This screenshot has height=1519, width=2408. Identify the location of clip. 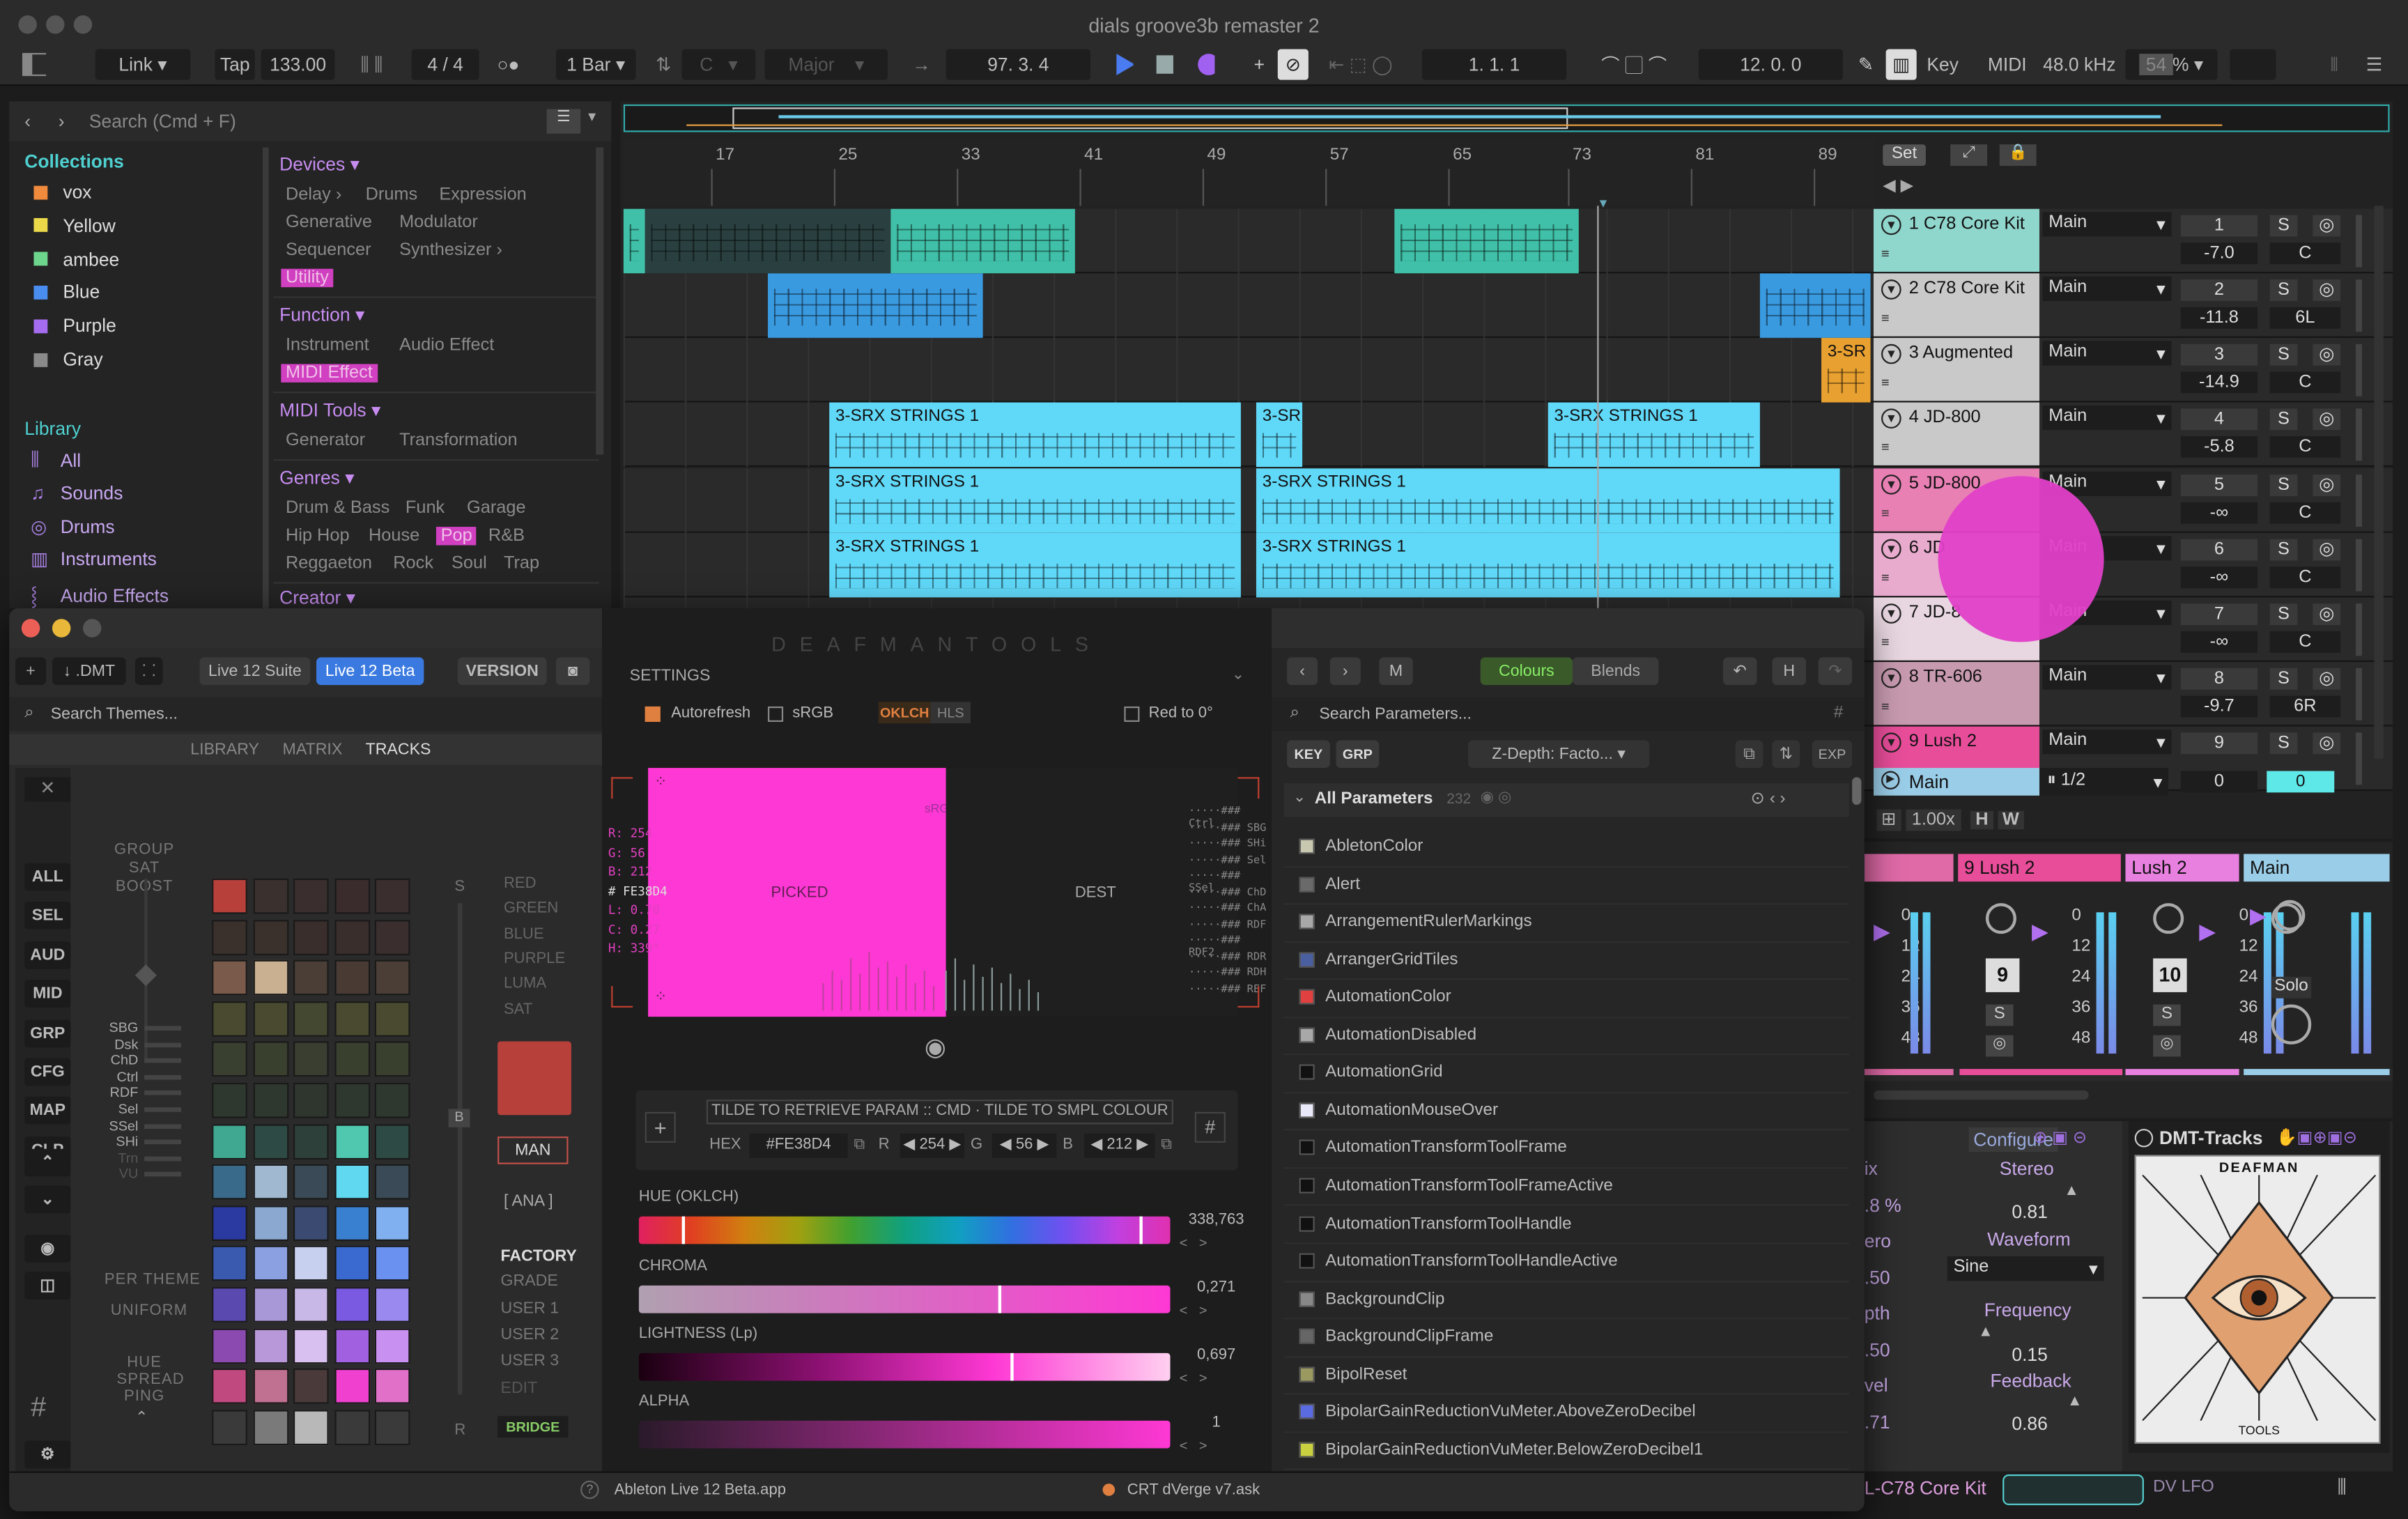
(1487, 241).